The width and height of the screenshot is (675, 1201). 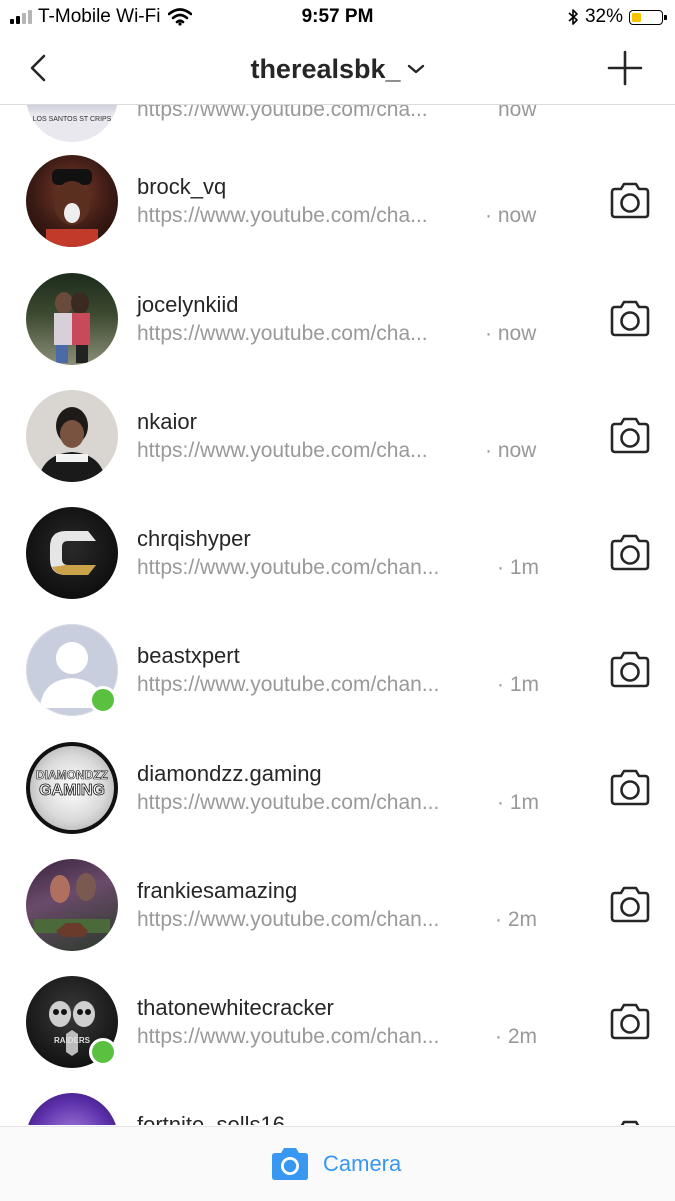 What do you see at coordinates (167, 421) in the screenshot?
I see `username: nkaior` at bounding box center [167, 421].